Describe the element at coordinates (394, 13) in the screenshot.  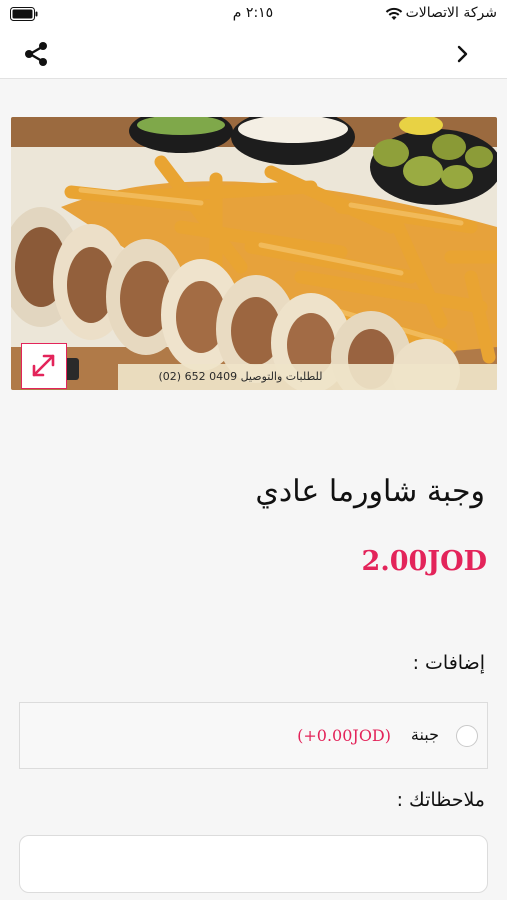
I see `wifi-icon` at that location.